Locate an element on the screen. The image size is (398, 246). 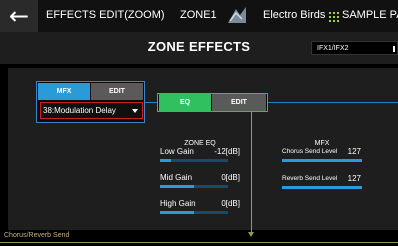
mfx-type-select: 38:Modulation Delay is located at coordinates (91, 110).